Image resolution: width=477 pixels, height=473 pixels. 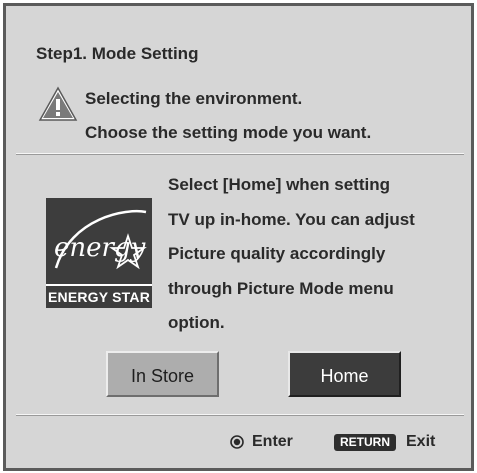 What do you see at coordinates (99, 296) in the screenshot?
I see `energy-star-caption: ENERGY STAR` at bounding box center [99, 296].